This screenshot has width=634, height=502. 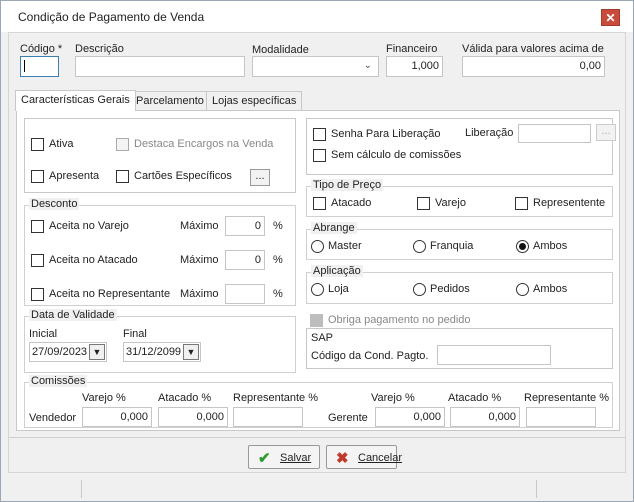 What do you see at coordinates (193, 417) in the screenshot?
I see `vendedor-atacado-input: 0,000` at bounding box center [193, 417].